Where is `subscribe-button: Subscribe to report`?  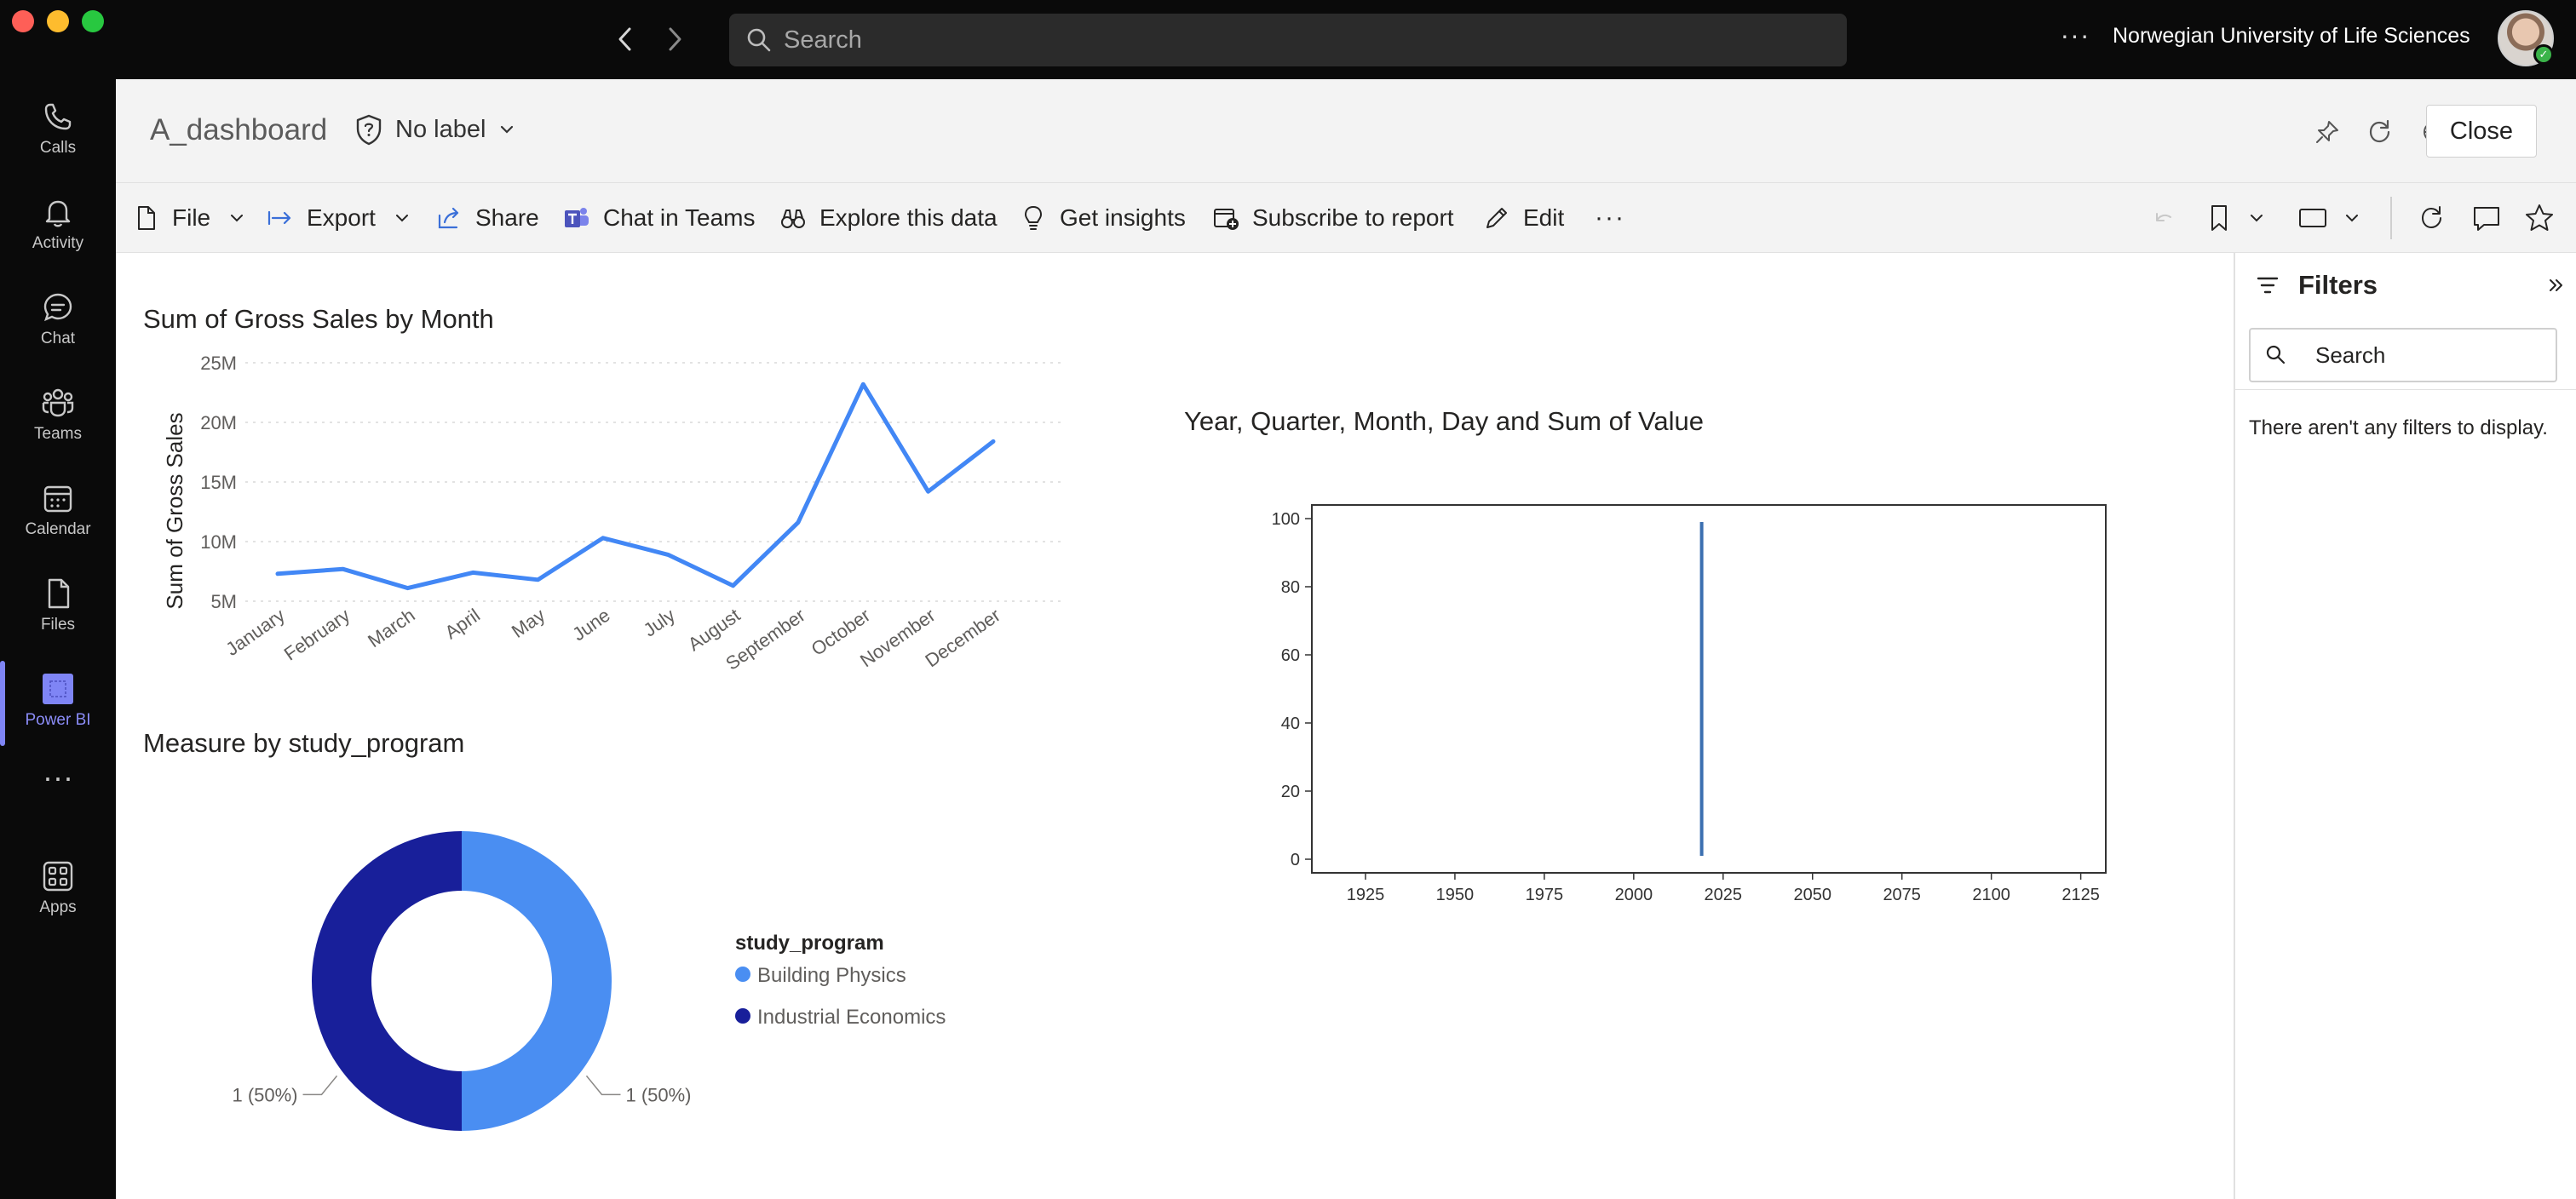
subscribe-button: Subscribe to report is located at coordinates (1333, 218).